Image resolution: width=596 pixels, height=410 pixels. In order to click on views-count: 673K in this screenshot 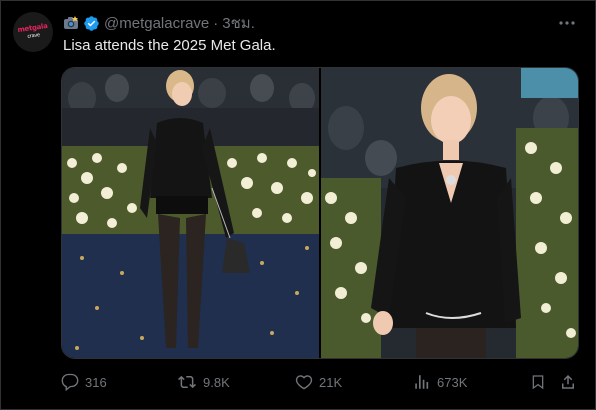, I will do `click(452, 382)`.